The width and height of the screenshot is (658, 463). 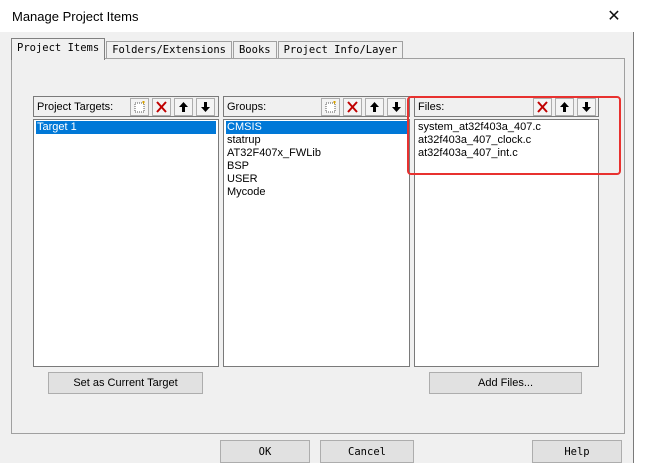 I want to click on move-file-down-button, so click(x=586, y=107).